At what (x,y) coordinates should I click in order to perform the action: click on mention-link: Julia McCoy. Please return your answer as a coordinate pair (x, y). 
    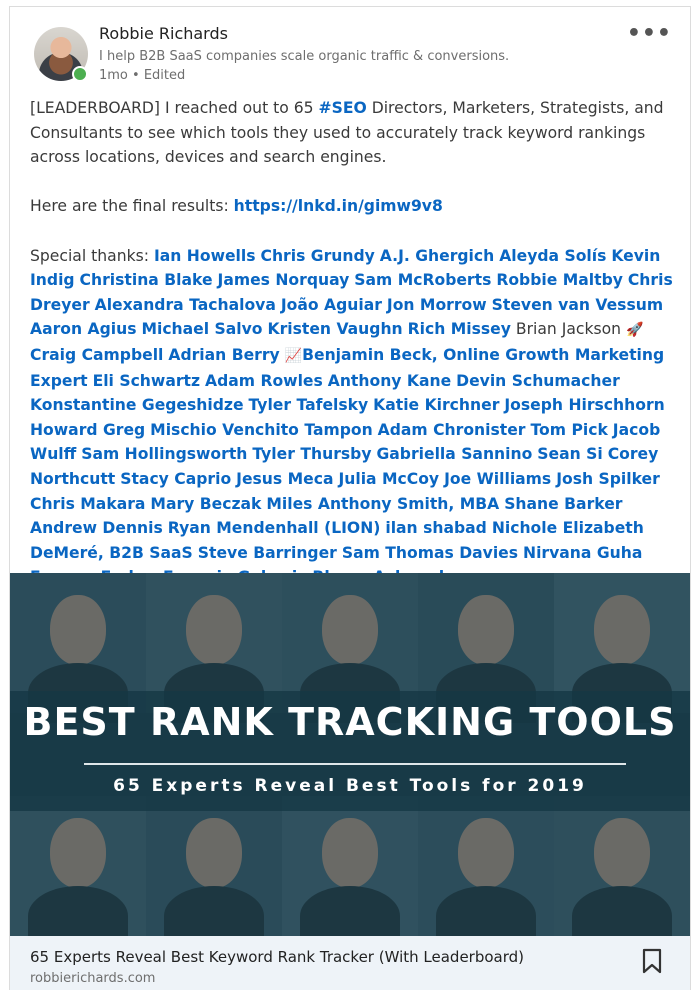
    Looking at the image, I should click on (388, 479).